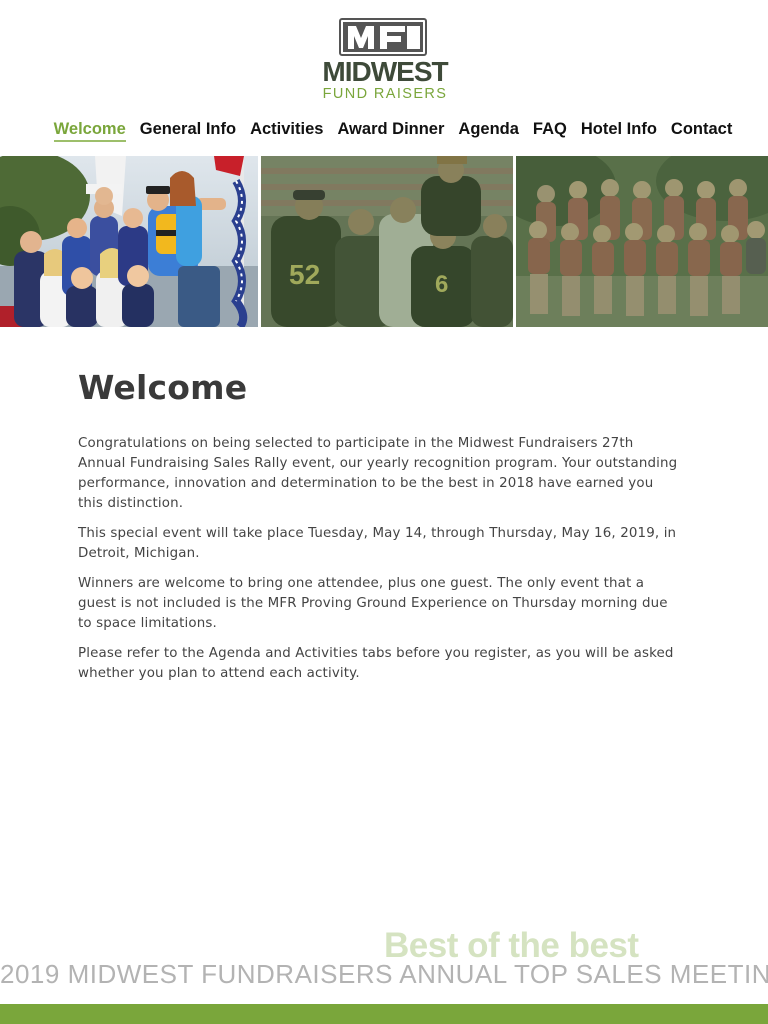  Describe the element at coordinates (383, 37) in the screenshot. I see `mf-logo-mark` at that location.